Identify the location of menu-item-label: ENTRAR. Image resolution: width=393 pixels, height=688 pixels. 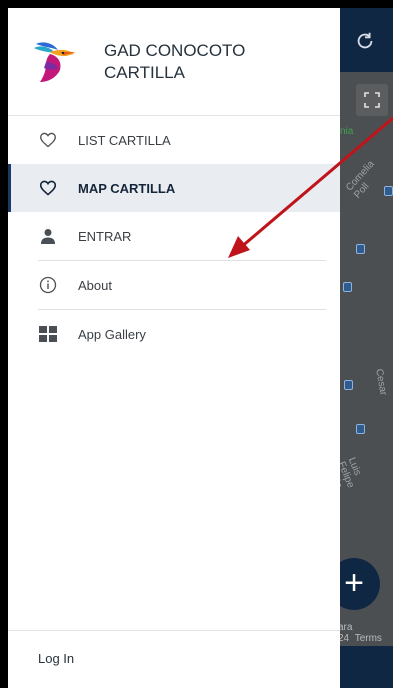
(105, 236).